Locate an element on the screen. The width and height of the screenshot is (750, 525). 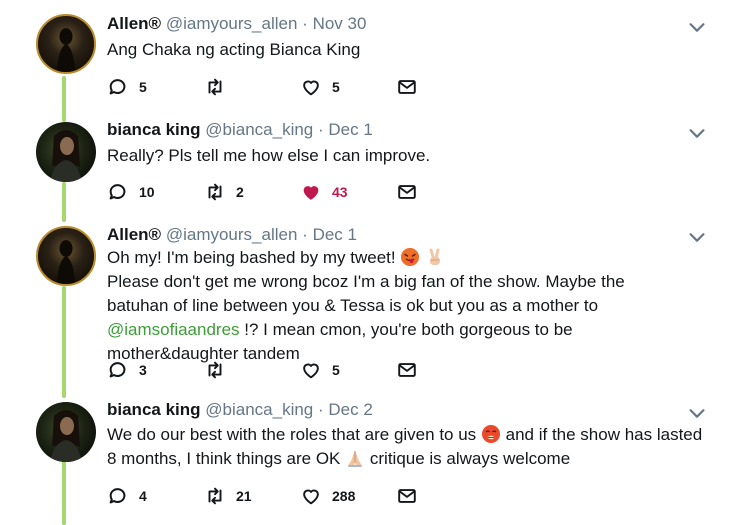
tweet-header: bianca king @bianca_king · Dec 1 is located at coordinates (240, 130).